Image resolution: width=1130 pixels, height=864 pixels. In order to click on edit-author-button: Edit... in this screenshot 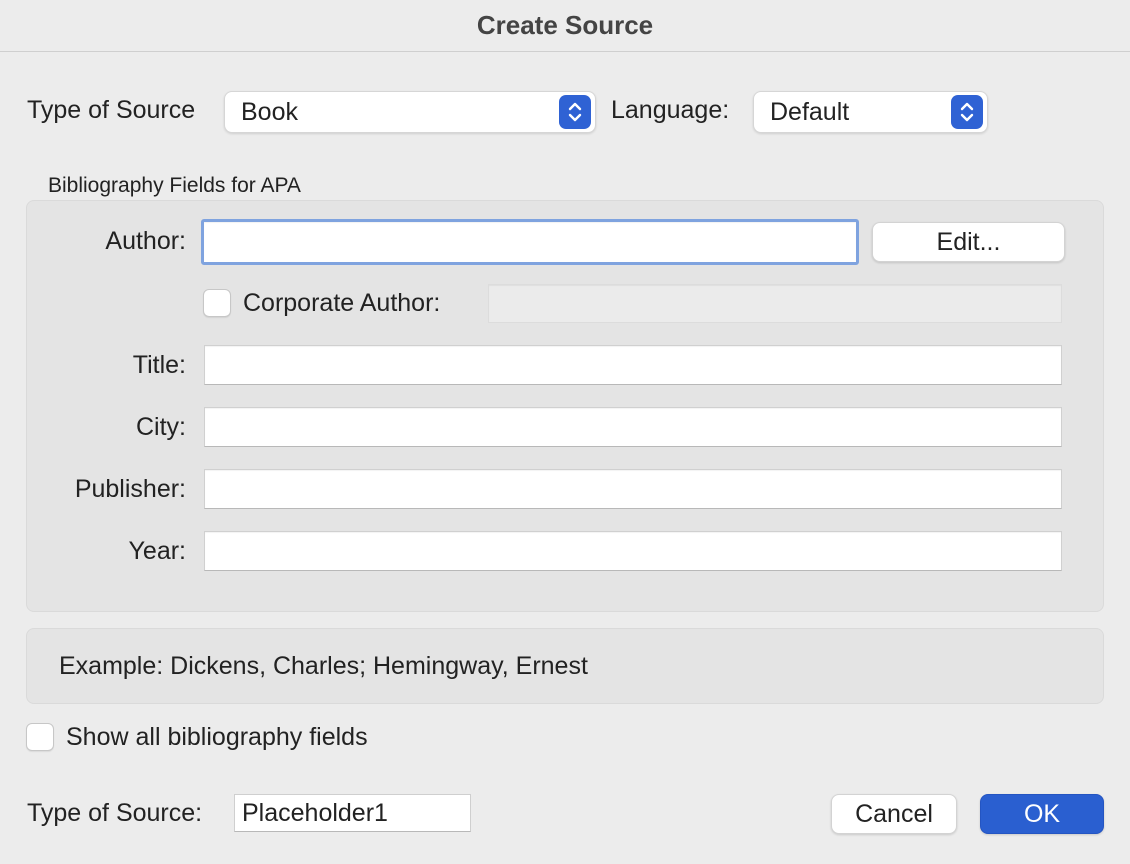, I will do `click(968, 242)`.